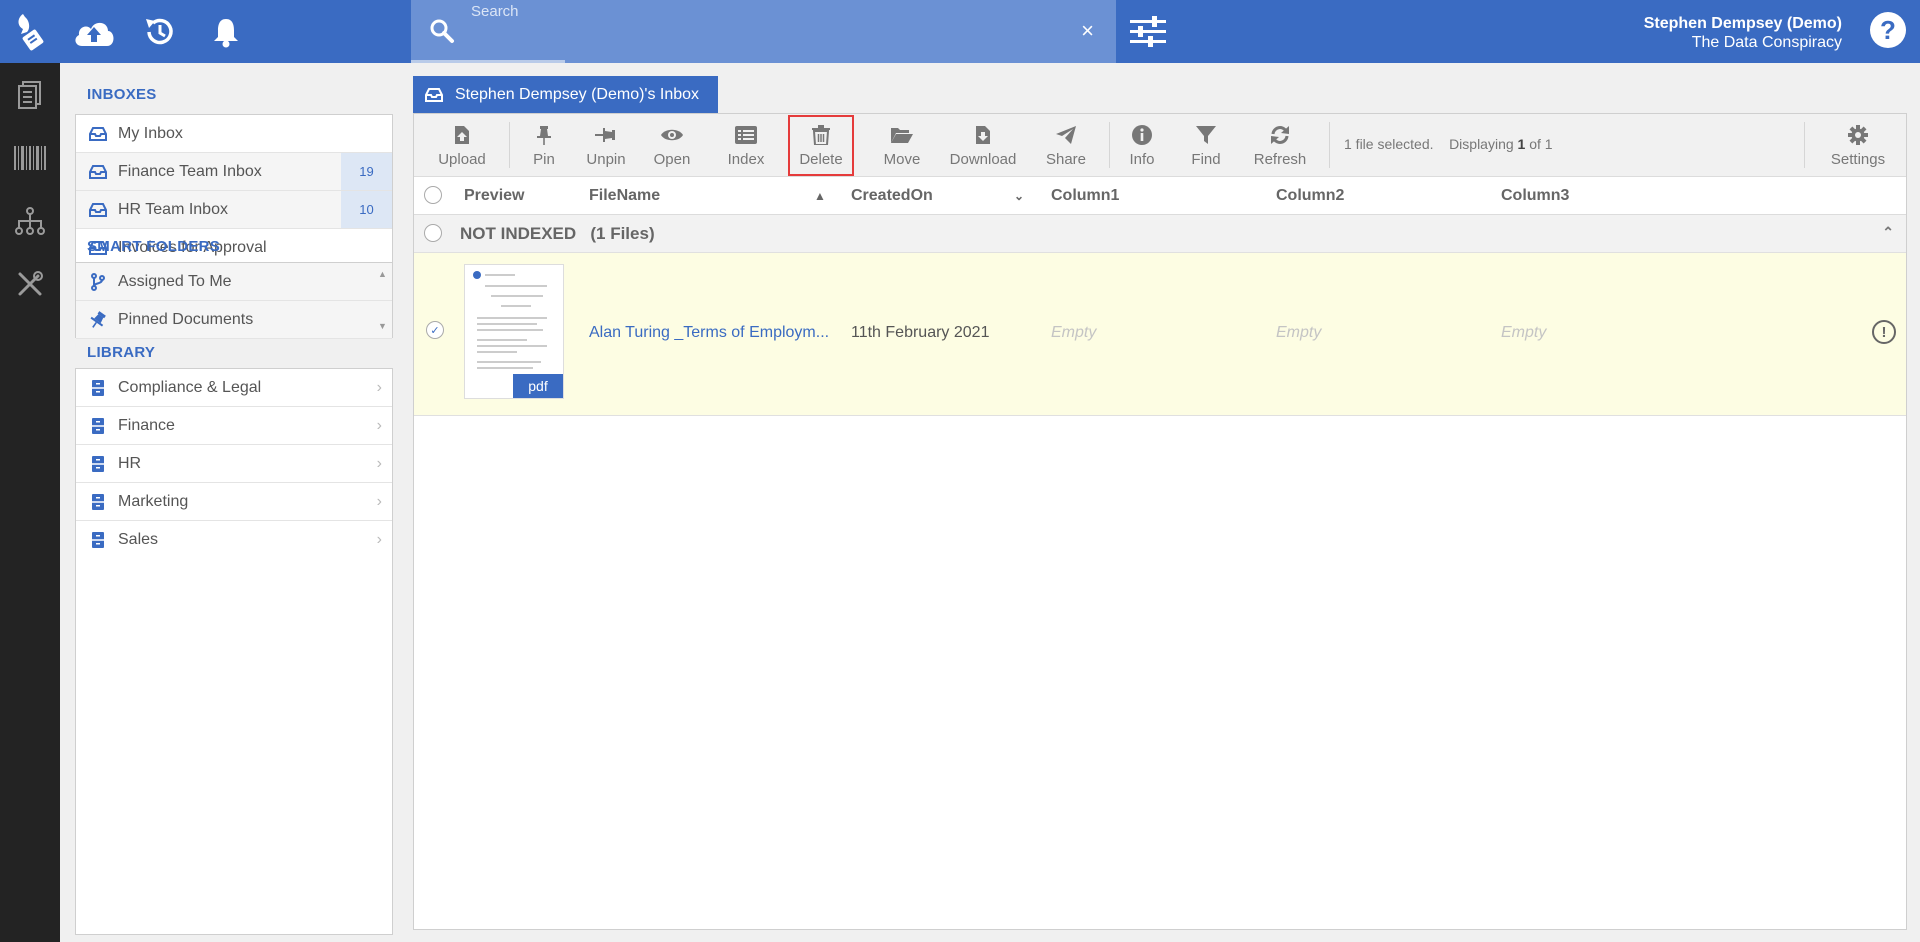 The height and width of the screenshot is (942, 1920). I want to click on info-button: Info, so click(1142, 145).